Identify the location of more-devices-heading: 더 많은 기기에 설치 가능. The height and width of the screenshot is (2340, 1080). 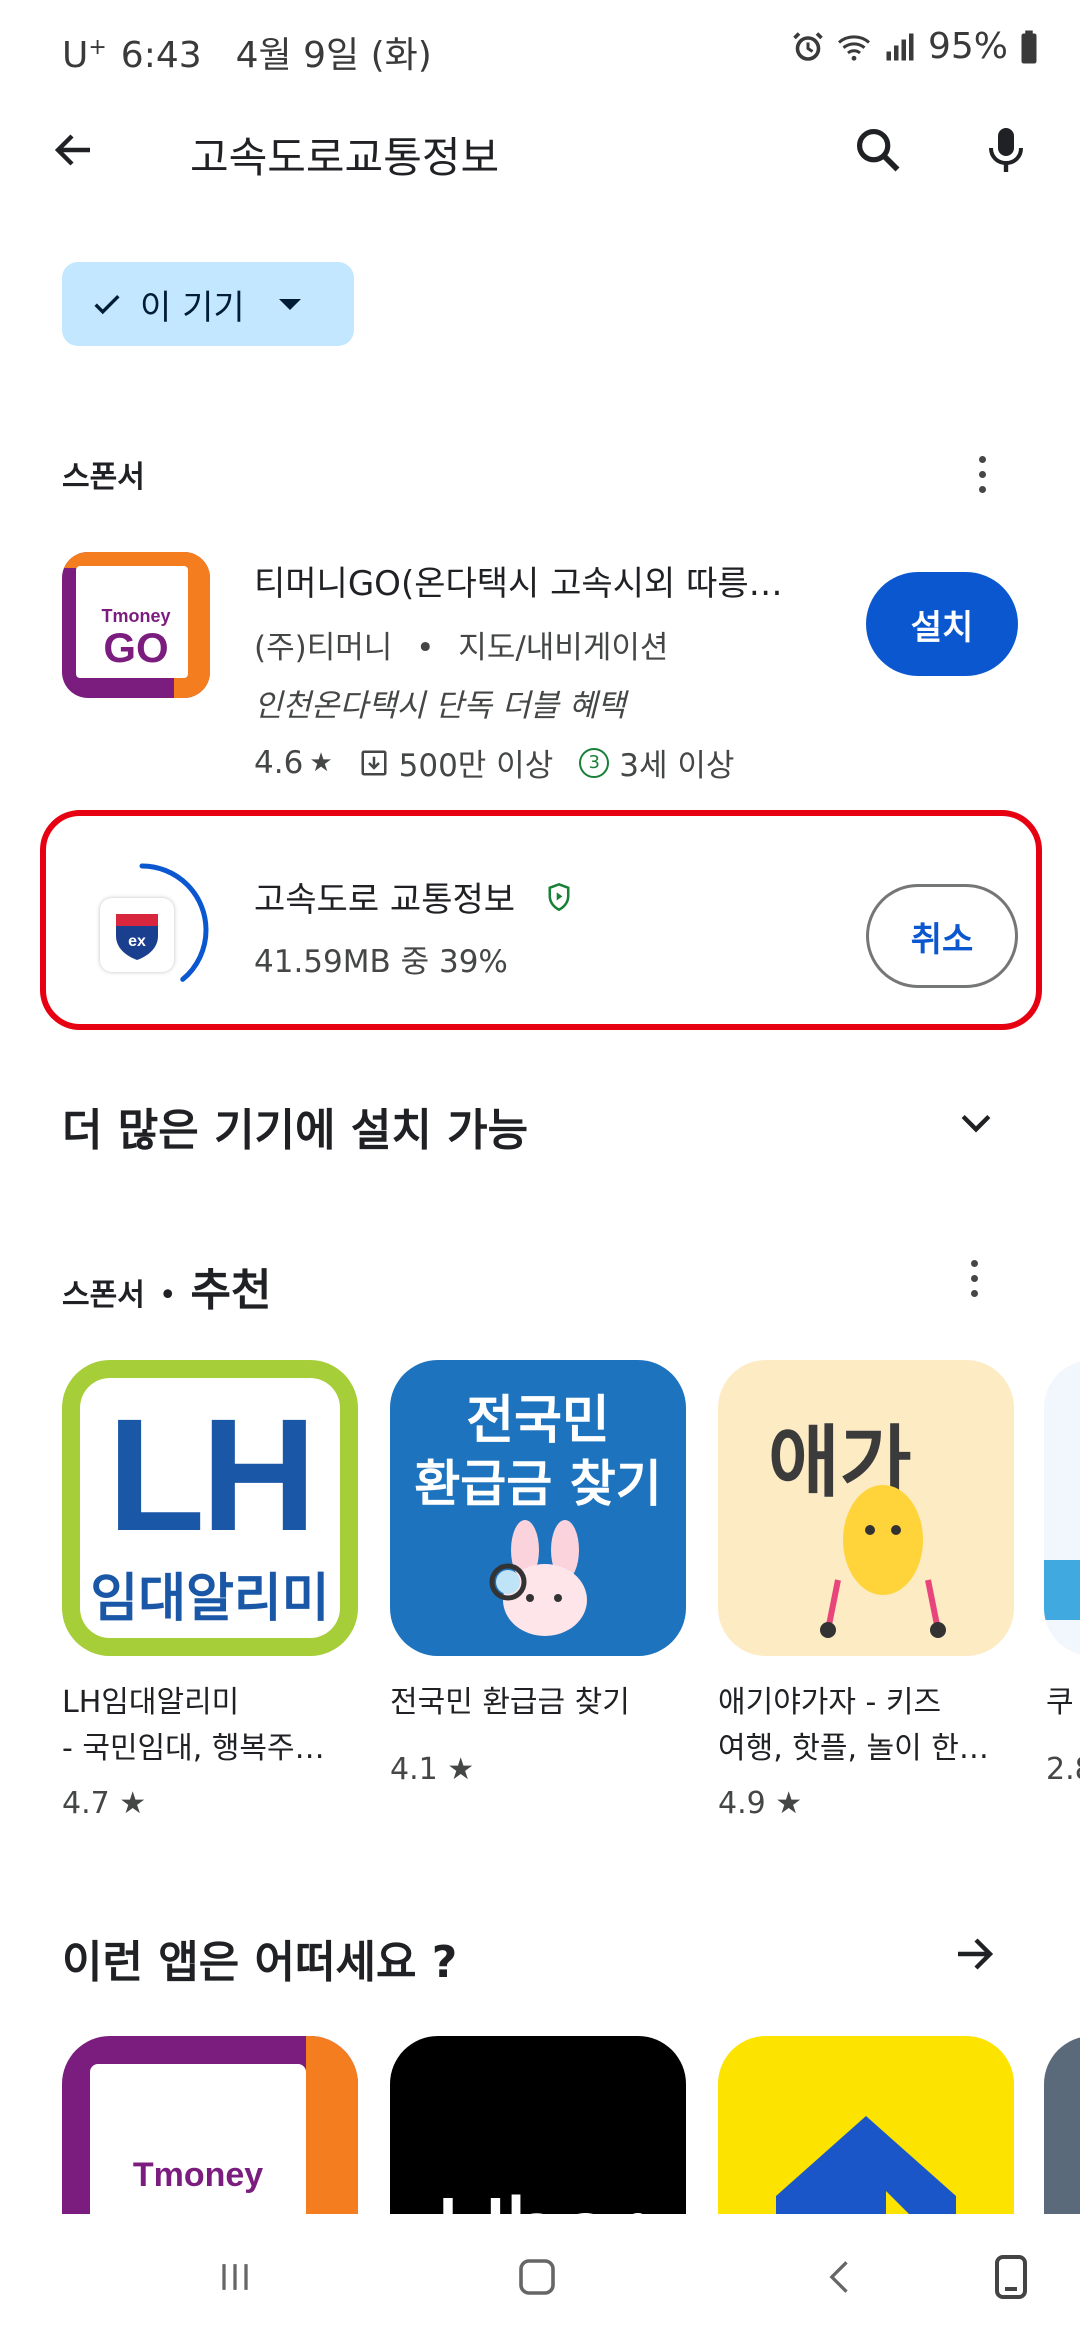
(295, 1126).